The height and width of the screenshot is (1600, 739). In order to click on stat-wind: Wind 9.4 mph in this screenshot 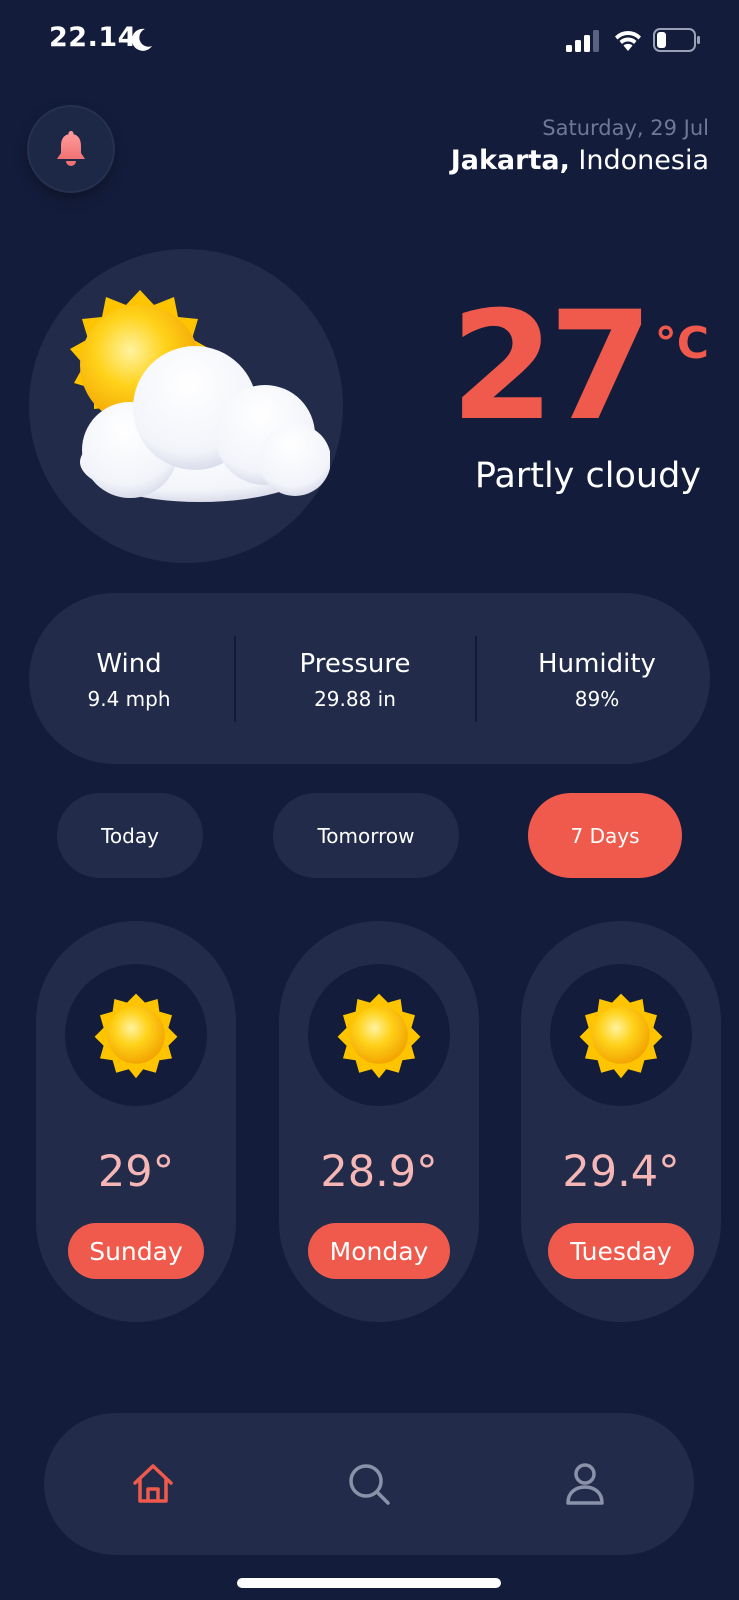, I will do `click(129, 680)`.